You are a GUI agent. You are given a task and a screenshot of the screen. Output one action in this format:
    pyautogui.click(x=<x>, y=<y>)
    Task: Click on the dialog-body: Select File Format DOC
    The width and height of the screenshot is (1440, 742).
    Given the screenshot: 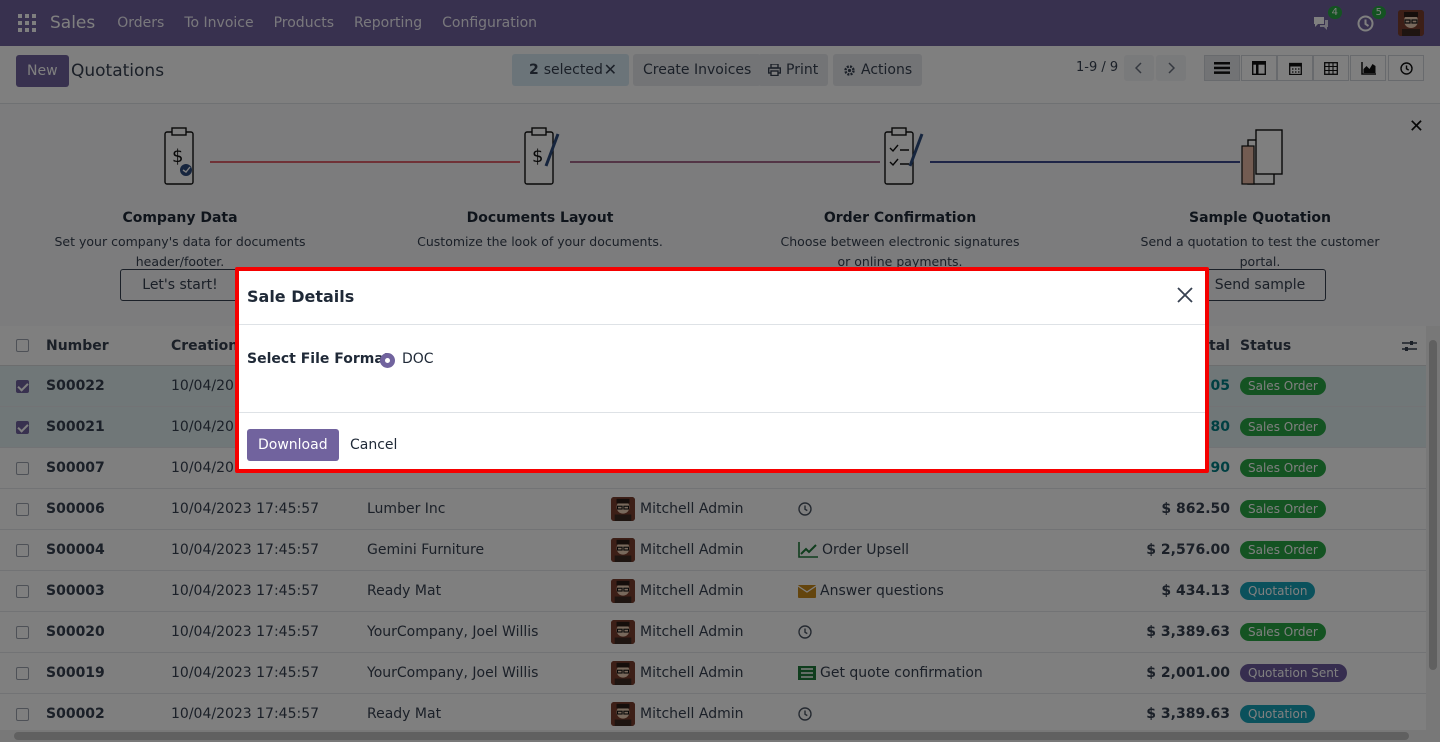 What is the action you would take?
    pyautogui.click(x=722, y=369)
    